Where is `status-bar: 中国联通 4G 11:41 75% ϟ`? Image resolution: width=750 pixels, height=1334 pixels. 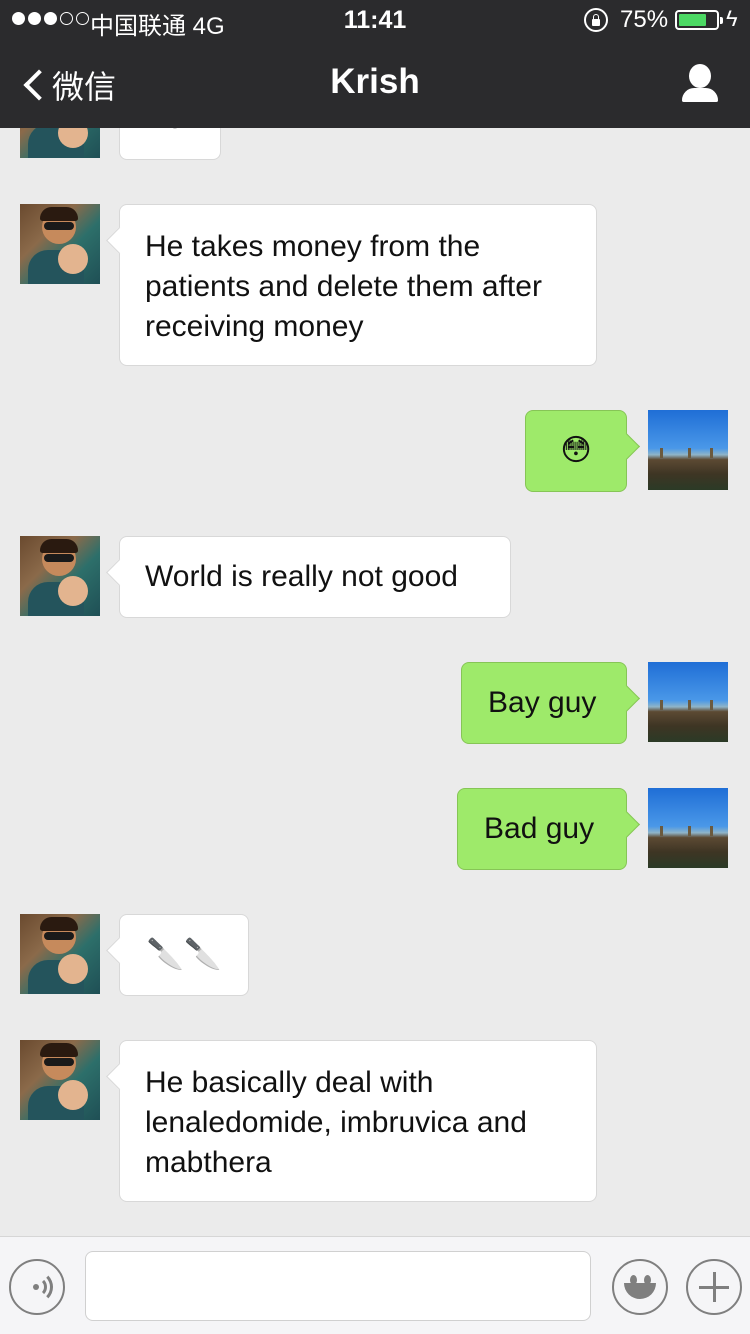
status-bar: 中国联通 4G 11:41 75% ϟ is located at coordinates (375, 20).